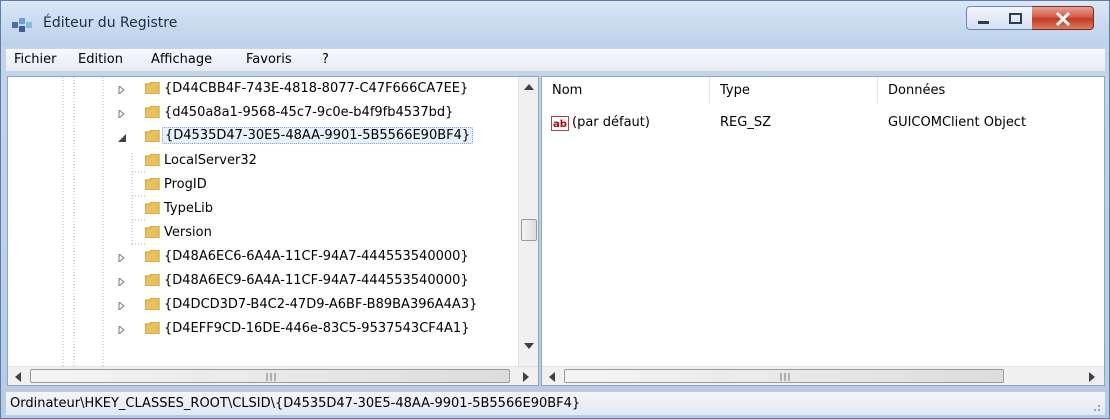 This screenshot has width=1110, height=419. Describe the element at coordinates (188, 232) in the screenshot. I see `tree-item-label: Version` at that location.